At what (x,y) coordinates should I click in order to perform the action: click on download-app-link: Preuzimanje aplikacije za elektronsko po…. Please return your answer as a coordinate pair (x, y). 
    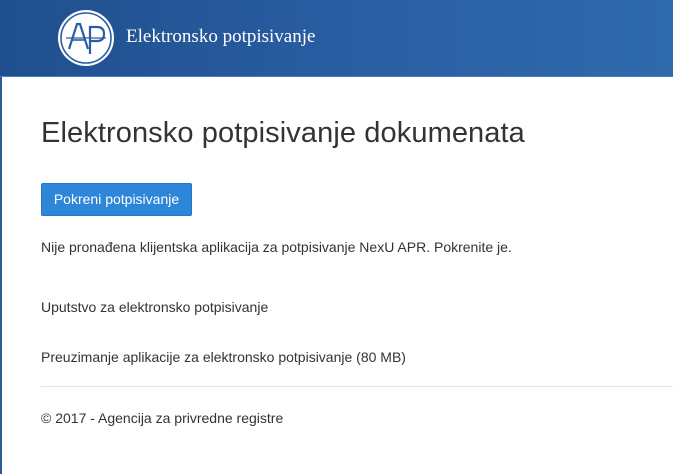
    Looking at the image, I should click on (223, 357).